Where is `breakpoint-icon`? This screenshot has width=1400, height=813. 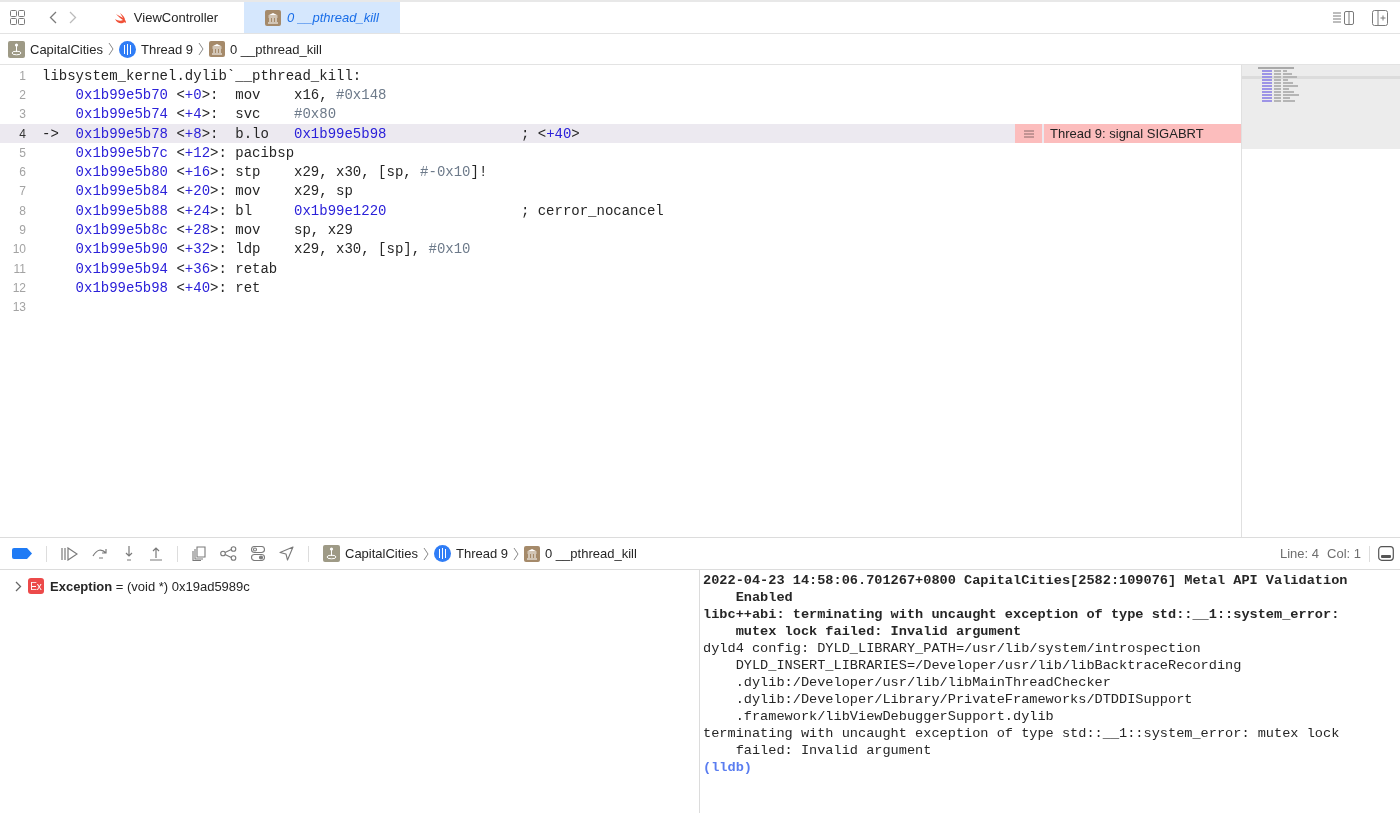
breakpoint-icon is located at coordinates (22, 553).